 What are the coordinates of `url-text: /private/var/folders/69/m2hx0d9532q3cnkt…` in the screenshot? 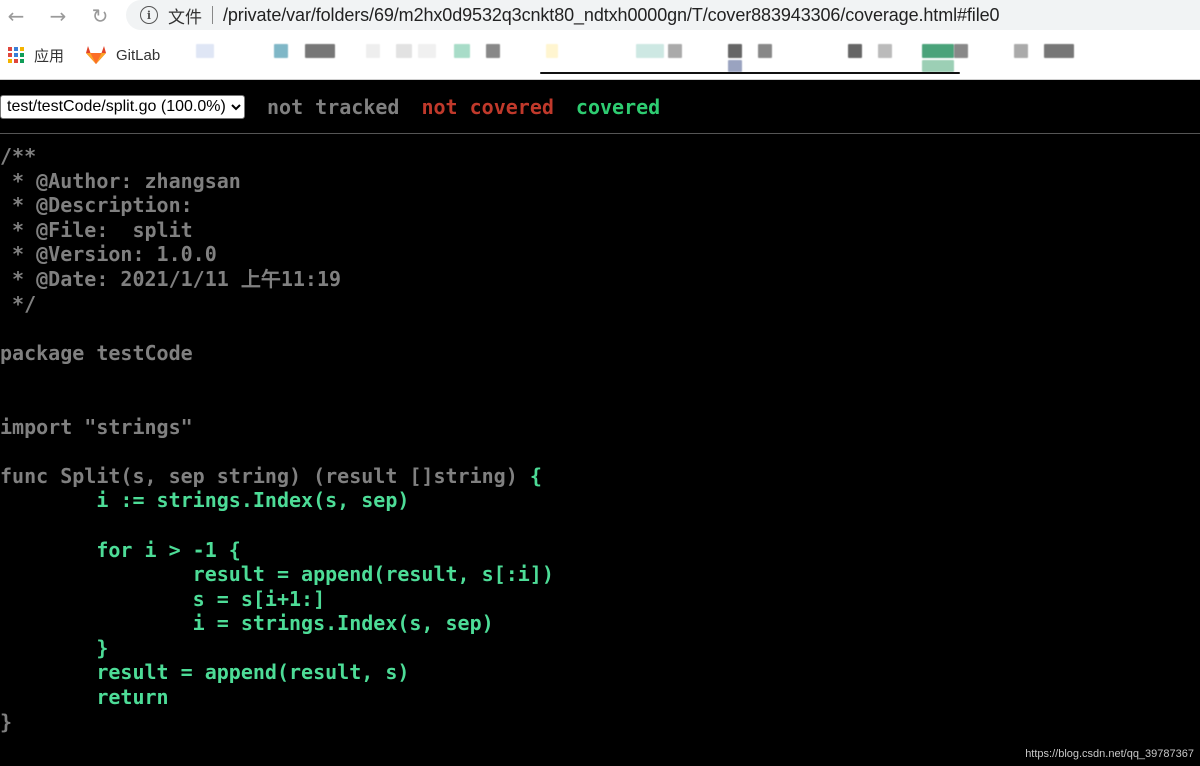 It's located at (611, 15).